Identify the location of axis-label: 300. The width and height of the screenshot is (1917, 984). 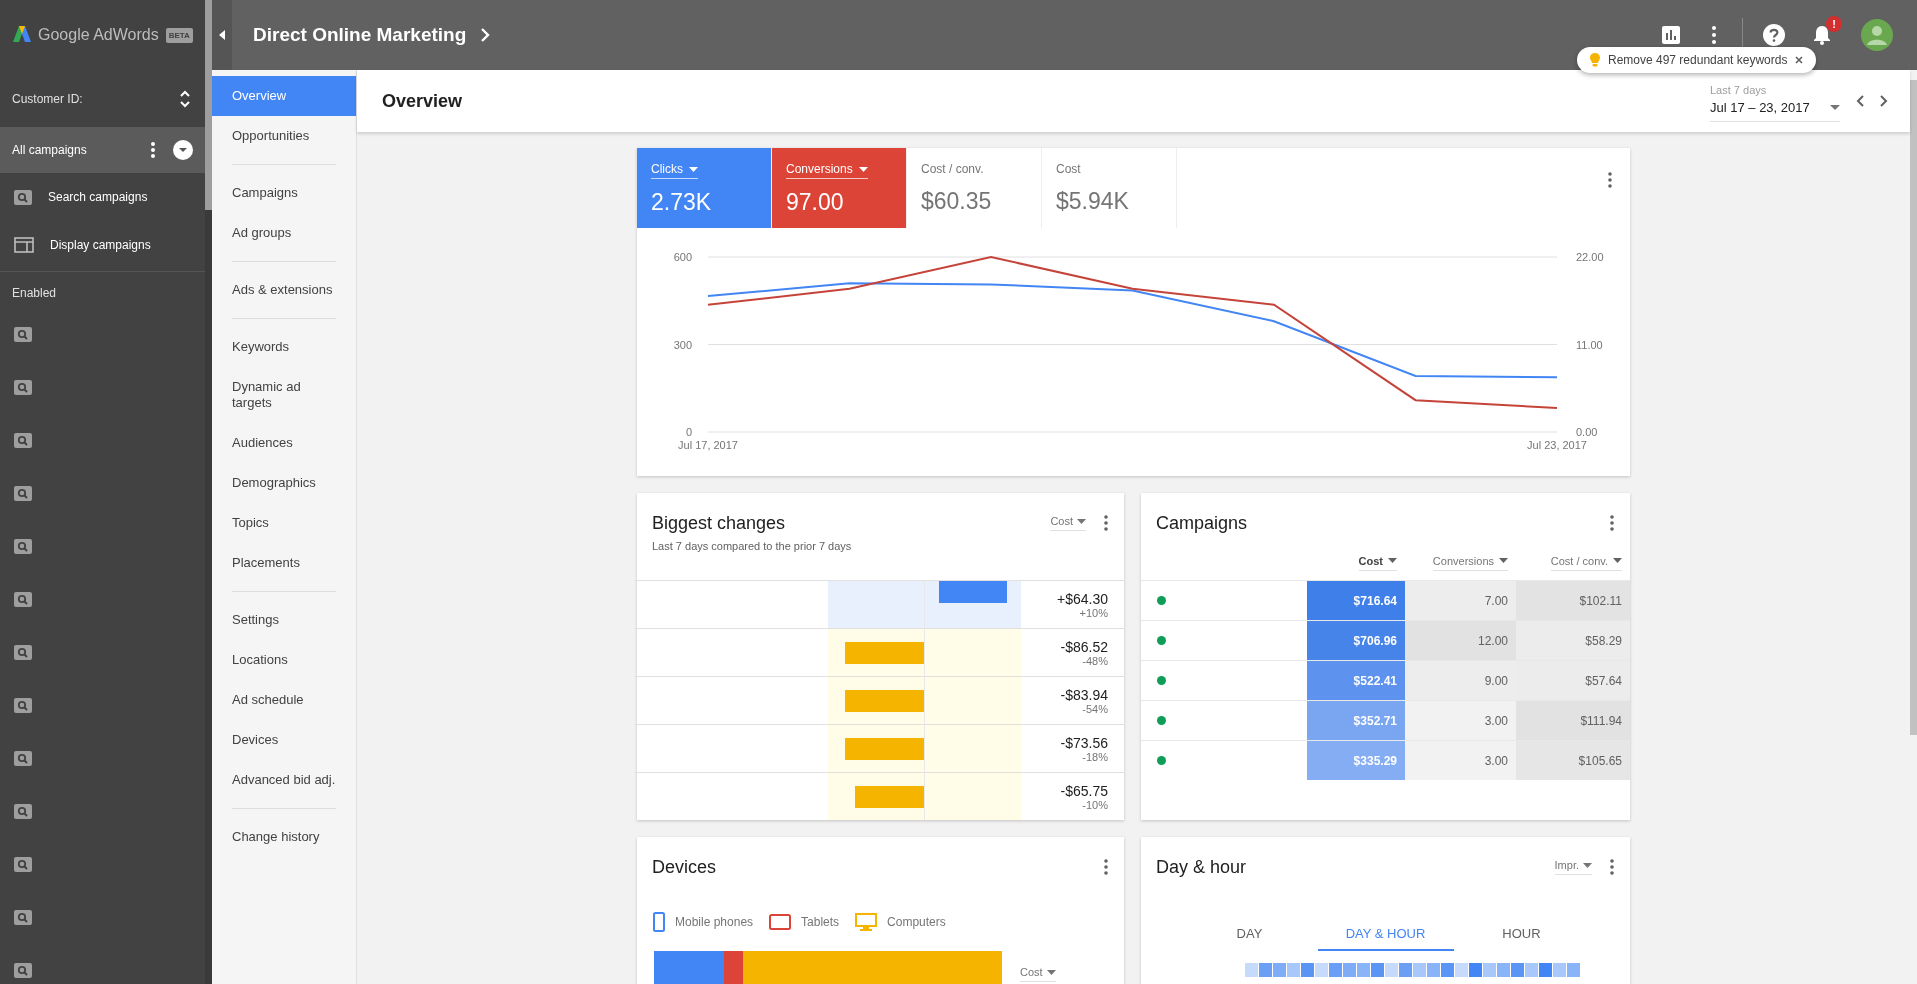
(682, 344).